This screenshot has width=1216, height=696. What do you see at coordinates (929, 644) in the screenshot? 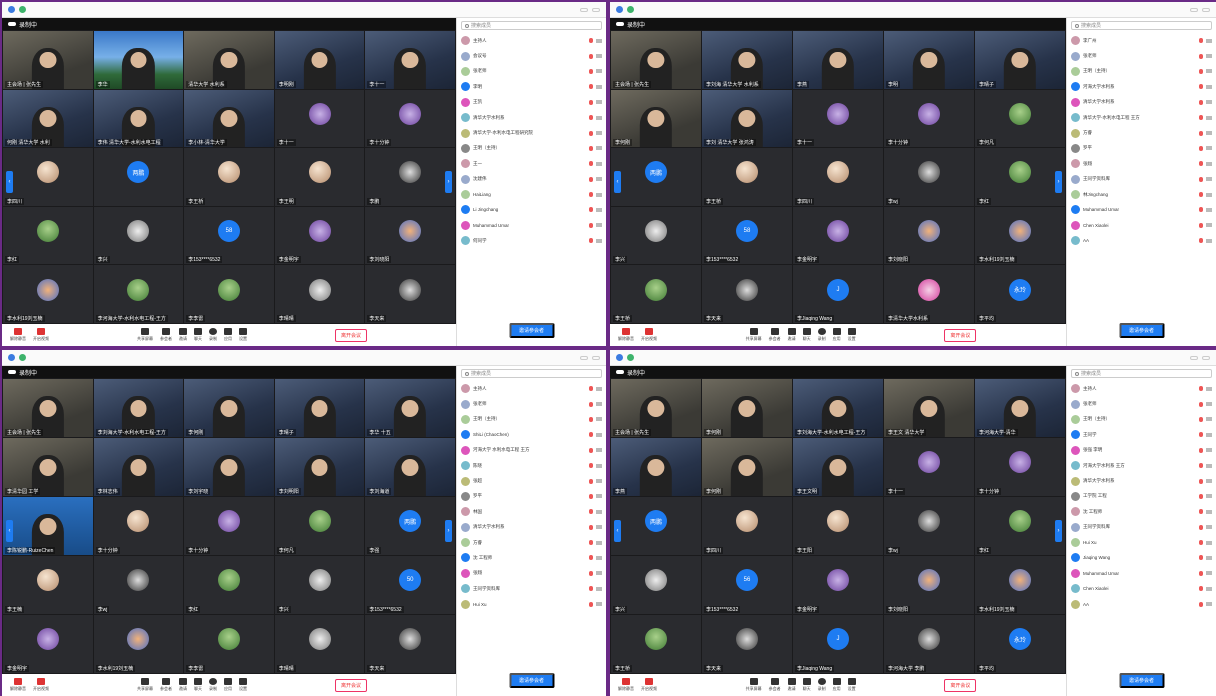
I see `participant-tile: 李河海大学 李鹏` at bounding box center [929, 644].